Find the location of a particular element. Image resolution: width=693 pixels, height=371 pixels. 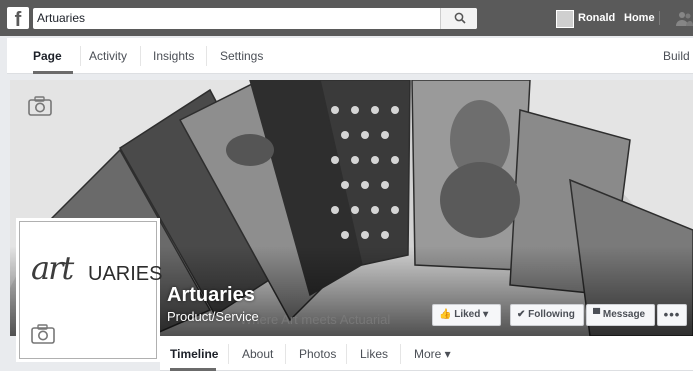

tab-build: Build is located at coordinates (676, 56).